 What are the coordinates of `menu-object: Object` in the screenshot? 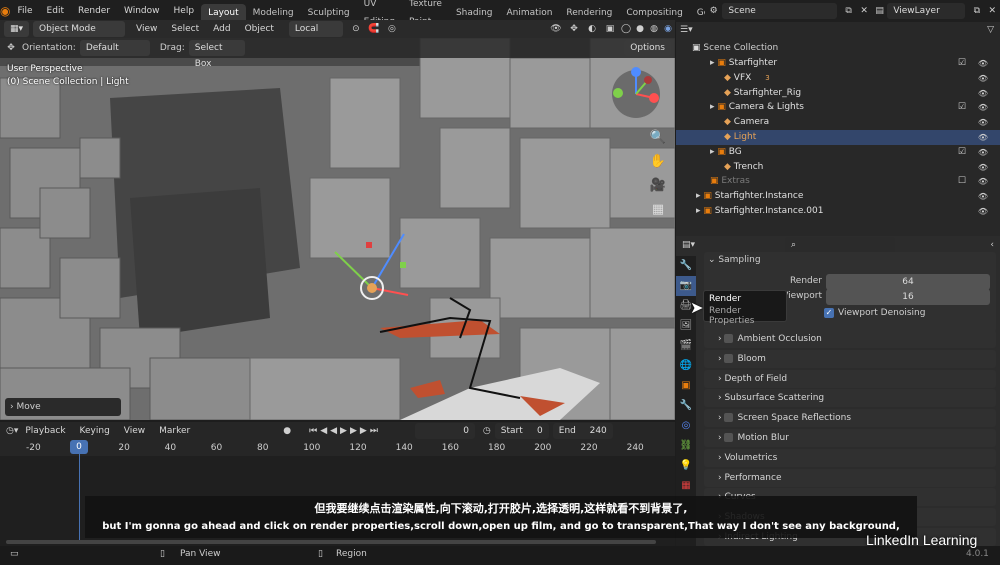 It's located at (259, 29).